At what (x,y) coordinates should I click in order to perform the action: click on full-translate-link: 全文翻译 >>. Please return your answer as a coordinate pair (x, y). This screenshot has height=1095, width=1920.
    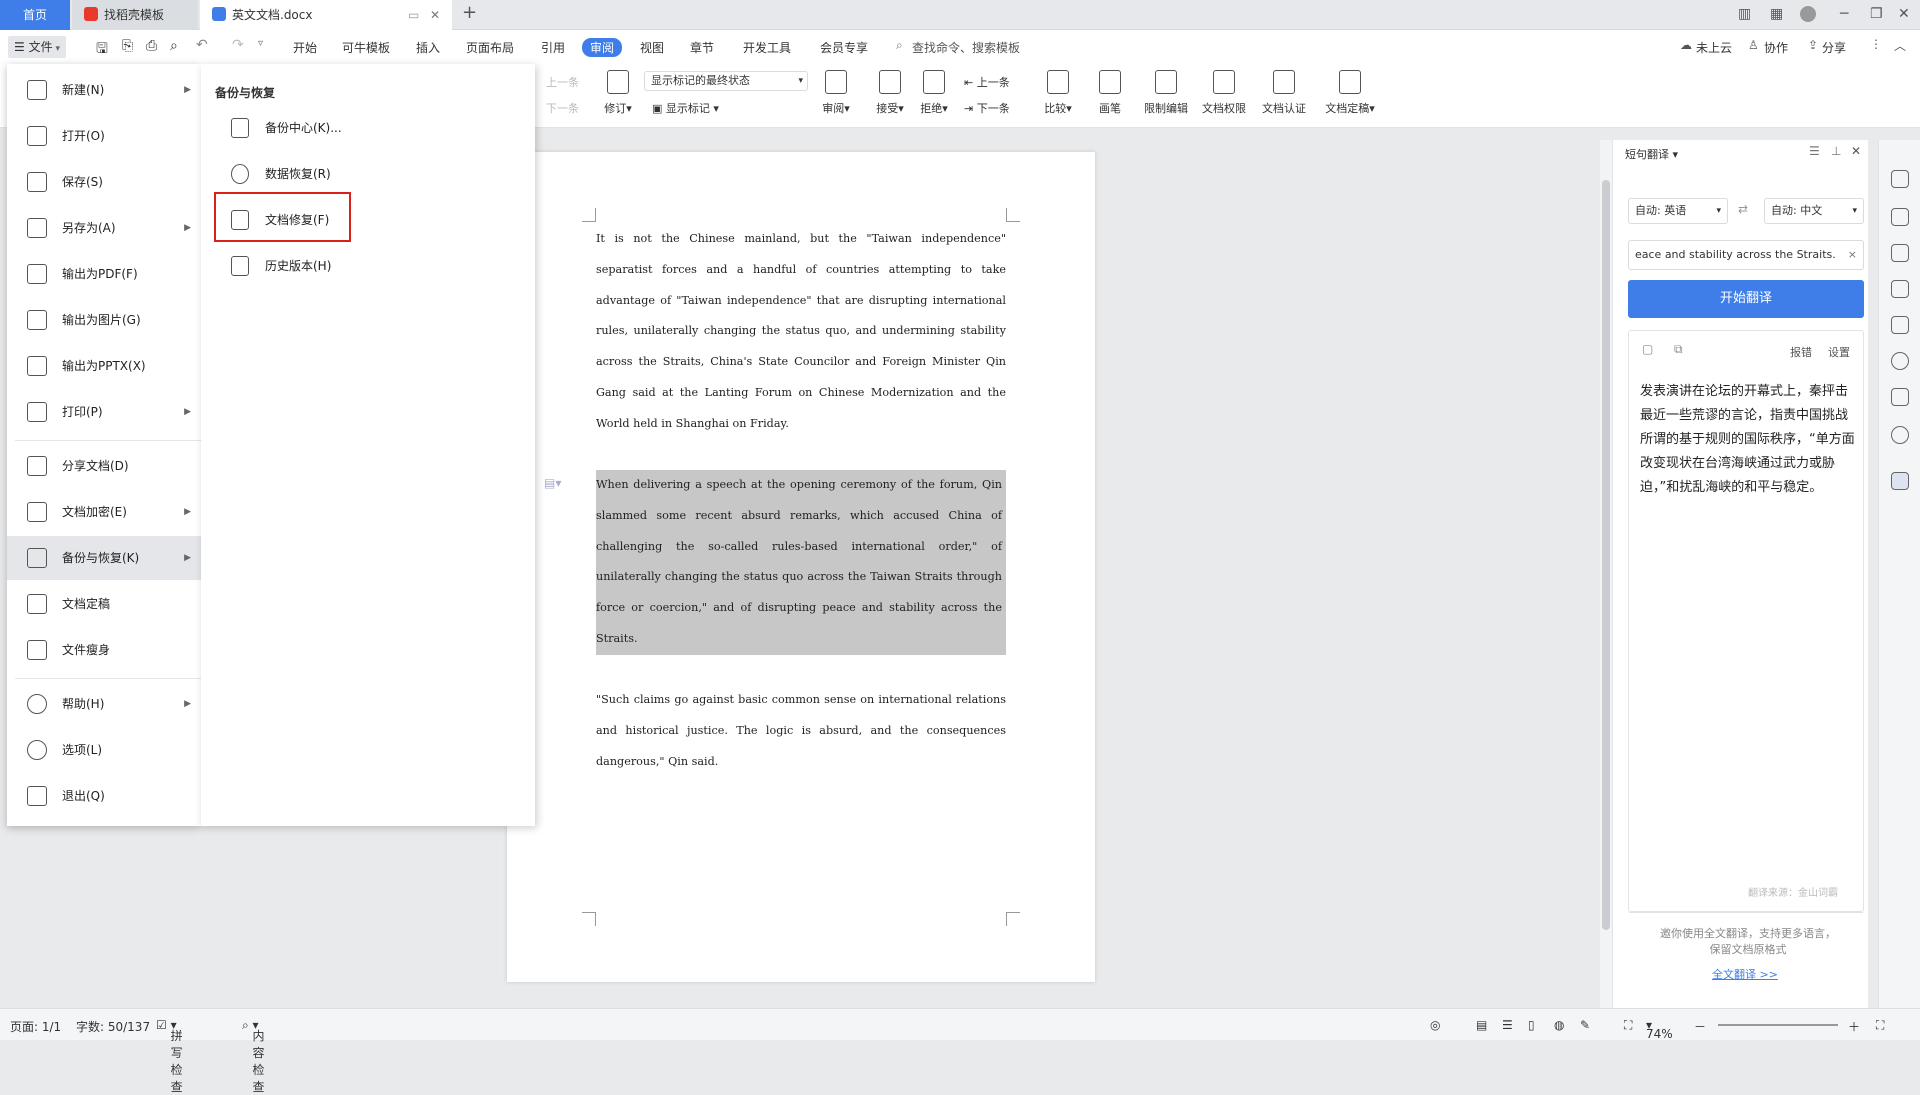
    Looking at the image, I should click on (1745, 974).